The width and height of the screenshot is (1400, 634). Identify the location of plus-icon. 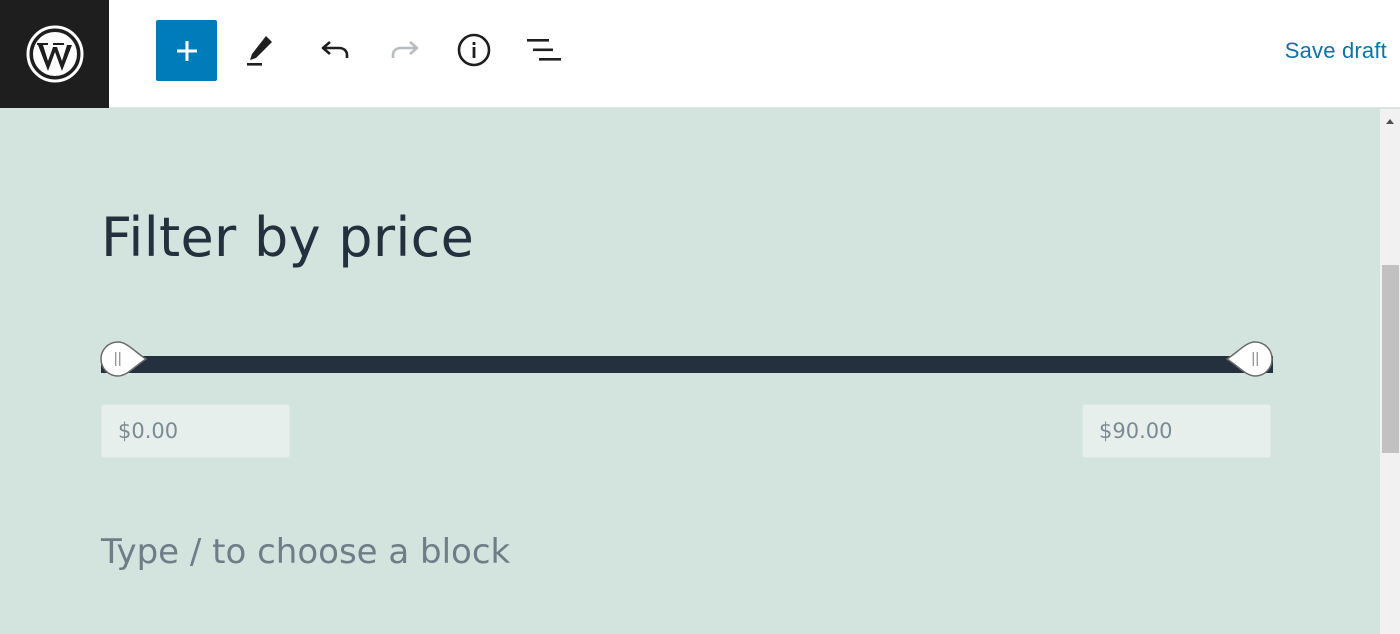
(186, 50).